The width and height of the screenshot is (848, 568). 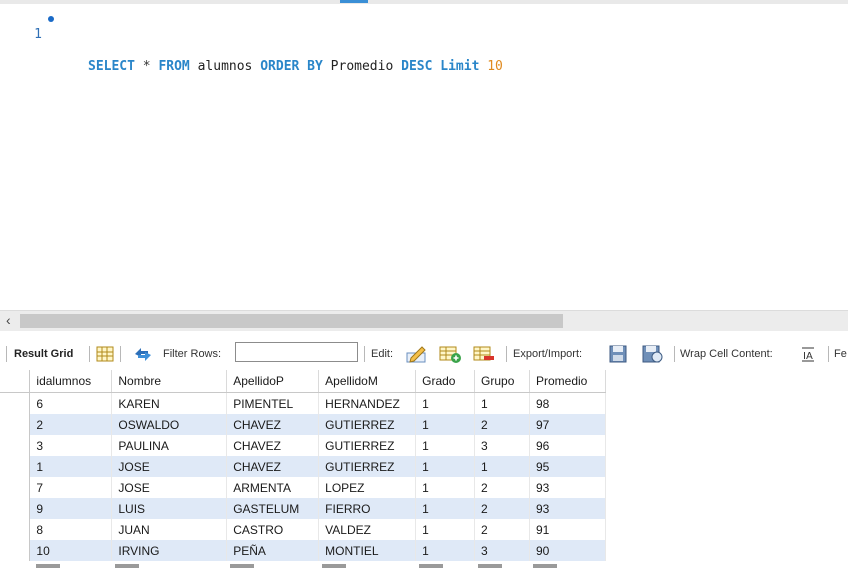 I want to click on active-tab-indicator, so click(x=354, y=1).